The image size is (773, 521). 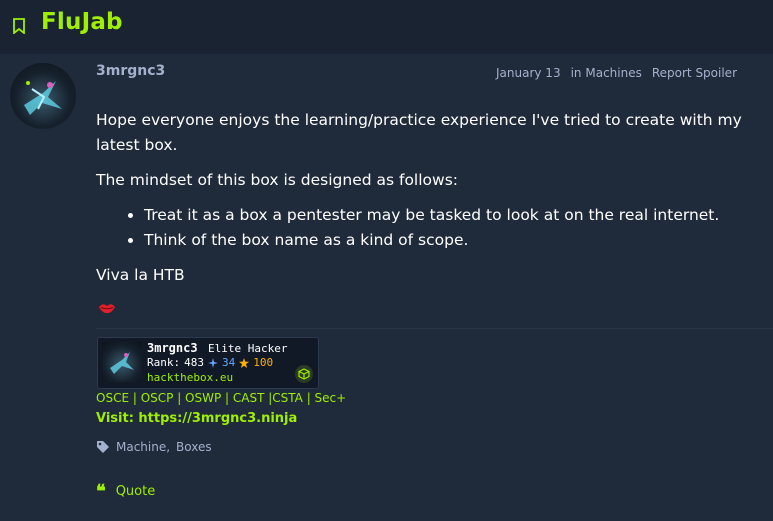 What do you see at coordinates (221, 398) in the screenshot?
I see `certifications: OSCE | OSCP | OSWP | CAST |CSTA | Sec+` at bounding box center [221, 398].